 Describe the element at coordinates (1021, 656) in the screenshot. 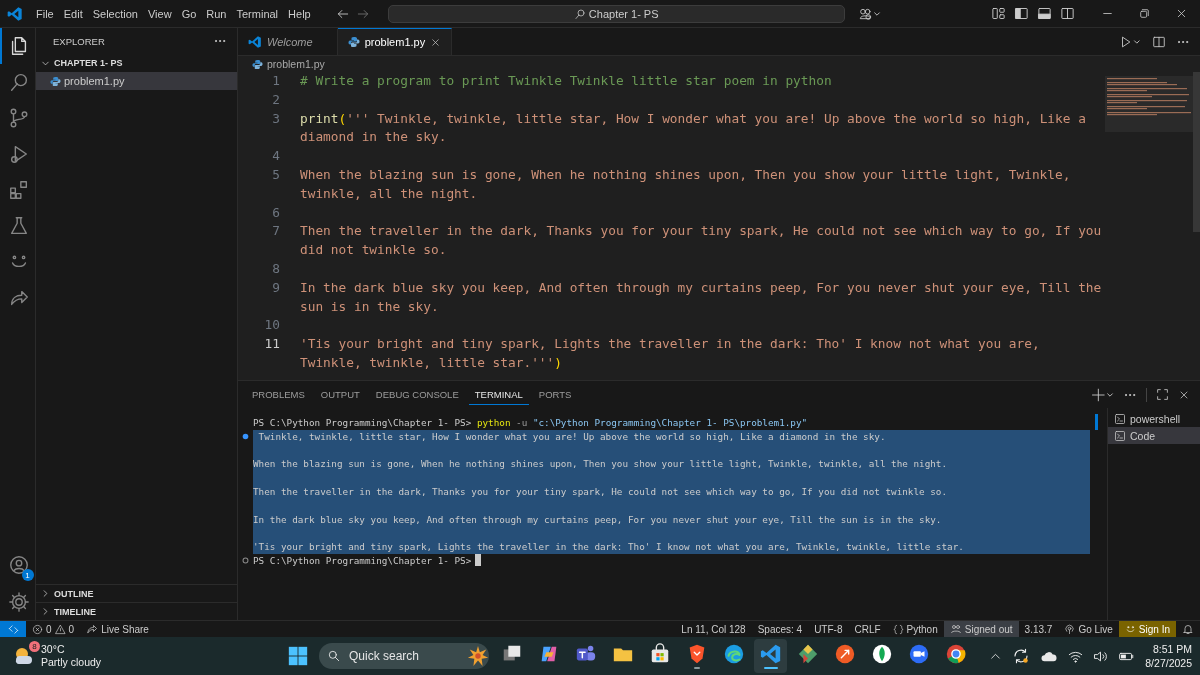

I see `sync-icon` at that location.